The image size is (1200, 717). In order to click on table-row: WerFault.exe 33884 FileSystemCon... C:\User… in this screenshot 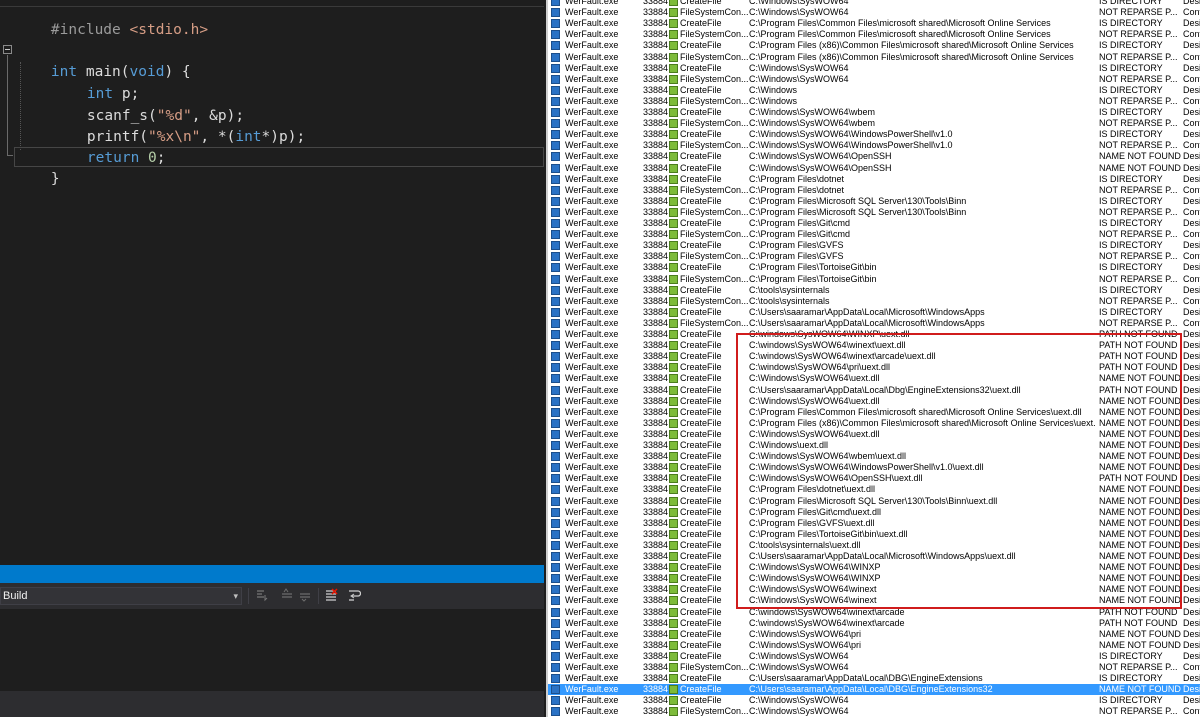, I will do `click(874, 323)`.